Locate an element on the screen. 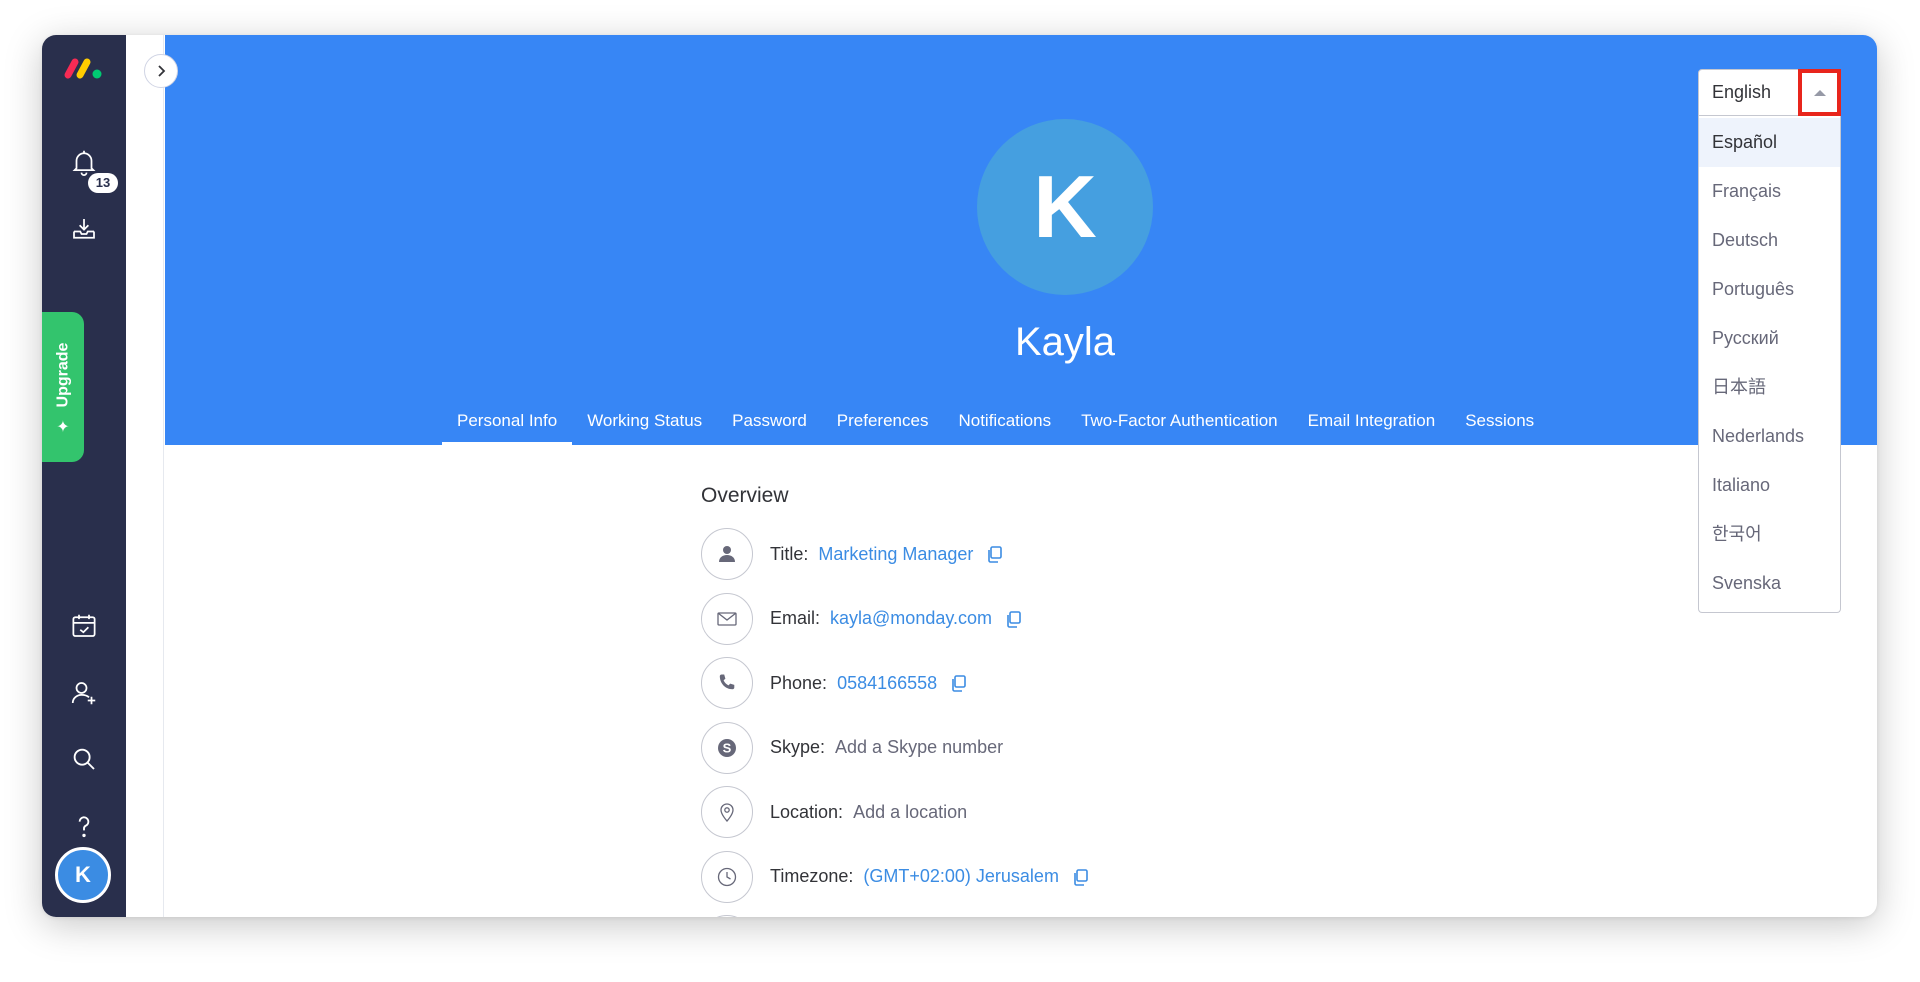 The height and width of the screenshot is (982, 1920). caret-up-icon is located at coordinates (1819, 92).